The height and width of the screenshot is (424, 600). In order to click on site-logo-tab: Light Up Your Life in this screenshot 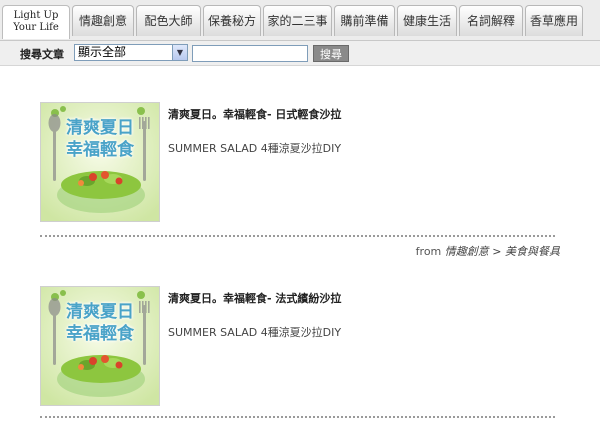, I will do `click(36, 22)`.